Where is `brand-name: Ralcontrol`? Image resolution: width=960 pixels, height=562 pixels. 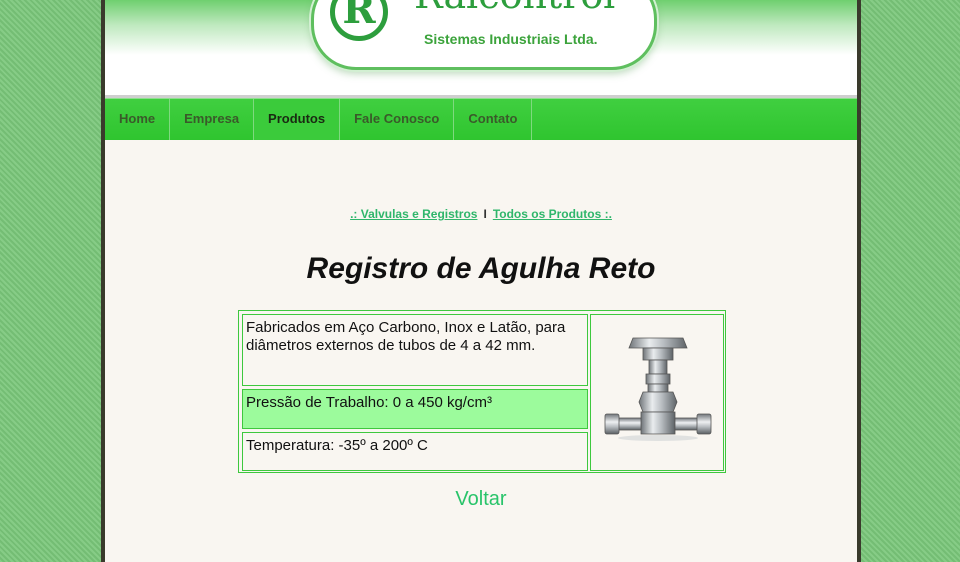 brand-name: Ralcontrol is located at coordinates (514, 8).